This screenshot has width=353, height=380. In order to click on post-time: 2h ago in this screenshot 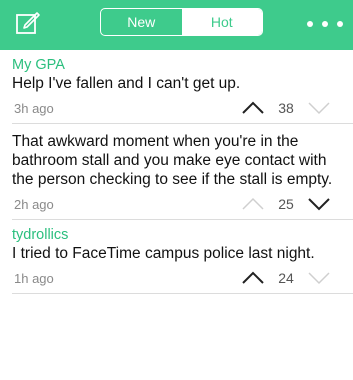, I will do `click(34, 204)`.